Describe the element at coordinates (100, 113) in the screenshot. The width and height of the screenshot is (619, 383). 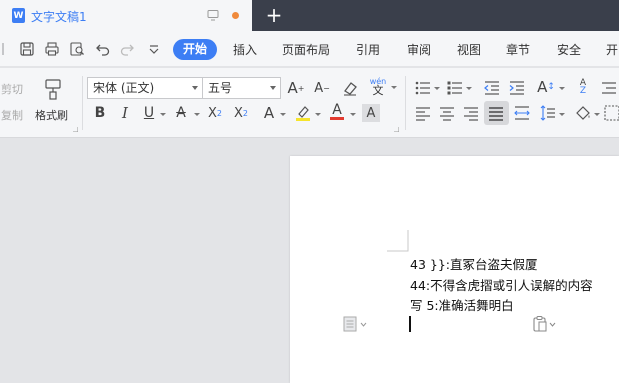
I see `bold-icon: B` at that location.